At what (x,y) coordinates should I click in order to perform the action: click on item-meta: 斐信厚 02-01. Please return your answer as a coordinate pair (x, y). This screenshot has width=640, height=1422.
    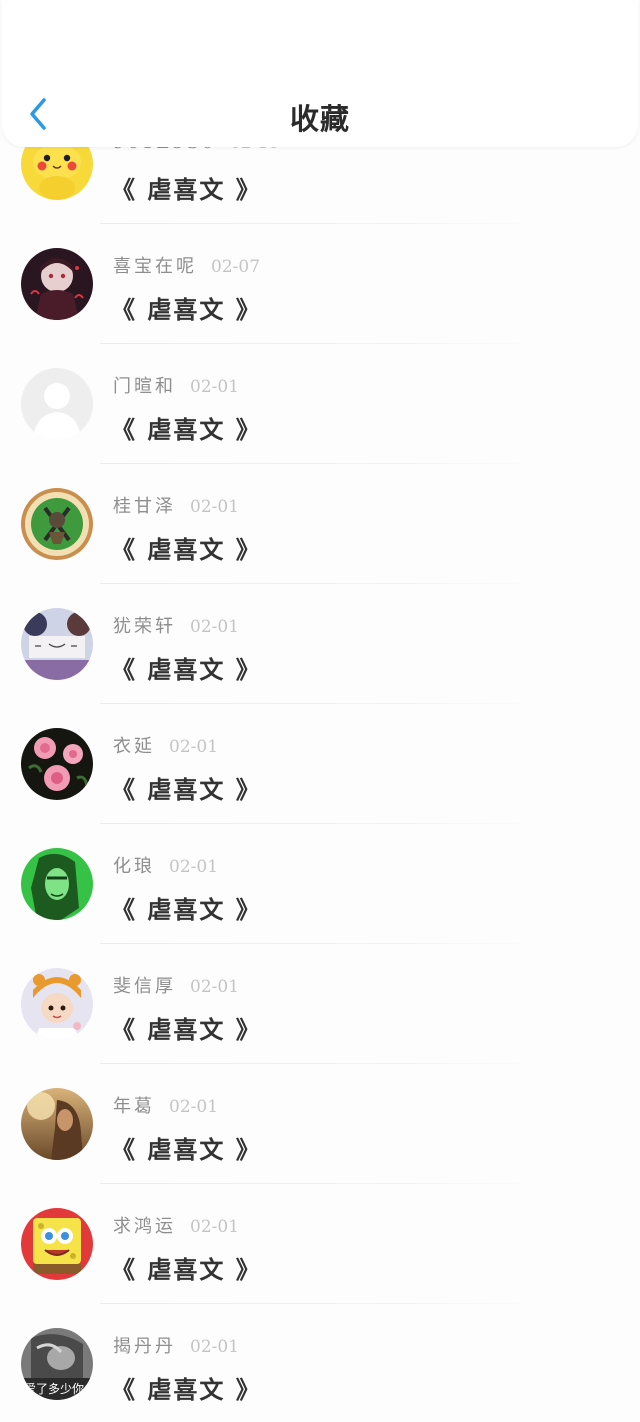
    Looking at the image, I should click on (176, 985).